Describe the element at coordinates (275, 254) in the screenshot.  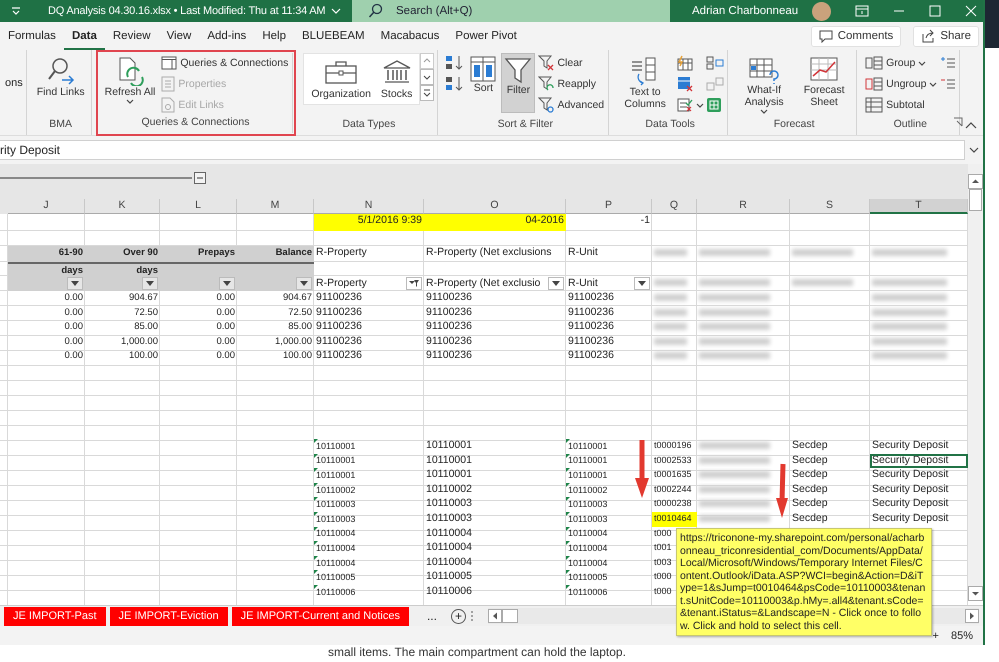
I see `table-cell: Balance` at that location.